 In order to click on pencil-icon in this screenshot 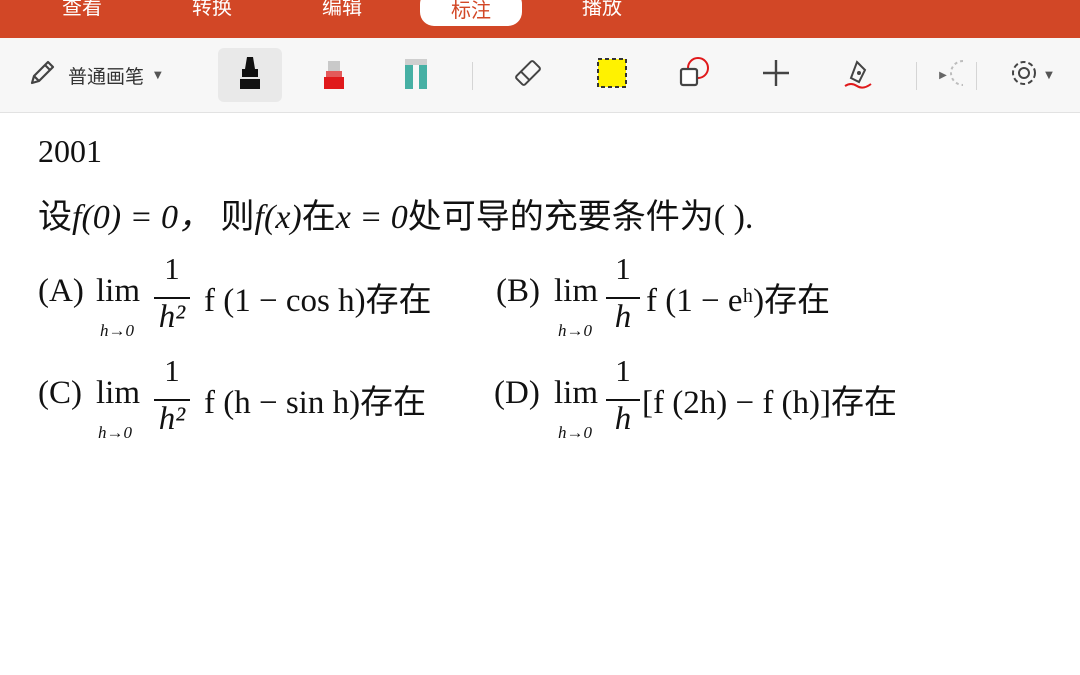, I will do `click(42, 75)`.